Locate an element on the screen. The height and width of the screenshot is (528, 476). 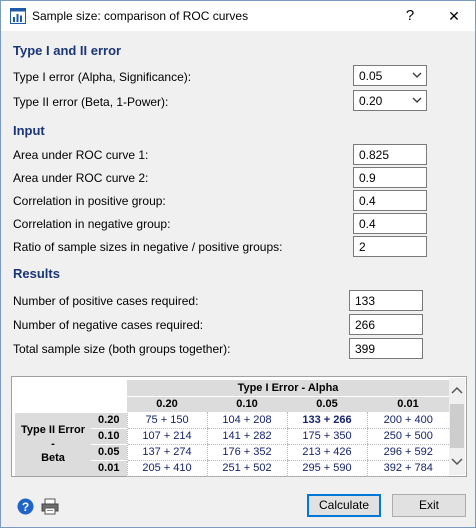
auc1-label: Area under ROC curve 1: is located at coordinates (81, 155).